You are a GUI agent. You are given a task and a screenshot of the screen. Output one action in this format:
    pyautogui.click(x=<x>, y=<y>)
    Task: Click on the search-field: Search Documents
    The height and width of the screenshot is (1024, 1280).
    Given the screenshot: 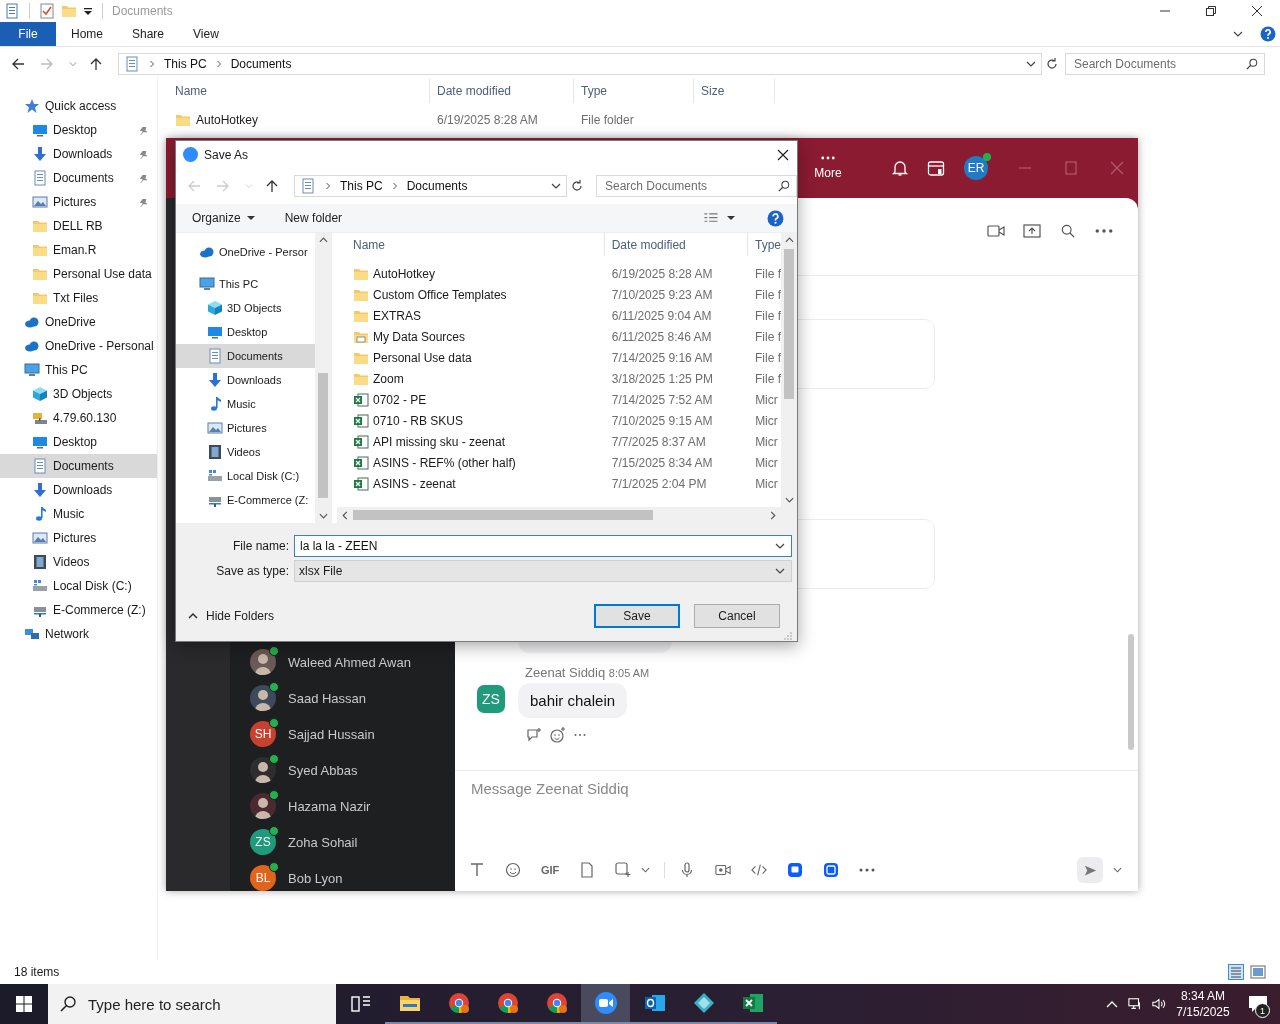 What is the action you would take?
    pyautogui.click(x=696, y=186)
    